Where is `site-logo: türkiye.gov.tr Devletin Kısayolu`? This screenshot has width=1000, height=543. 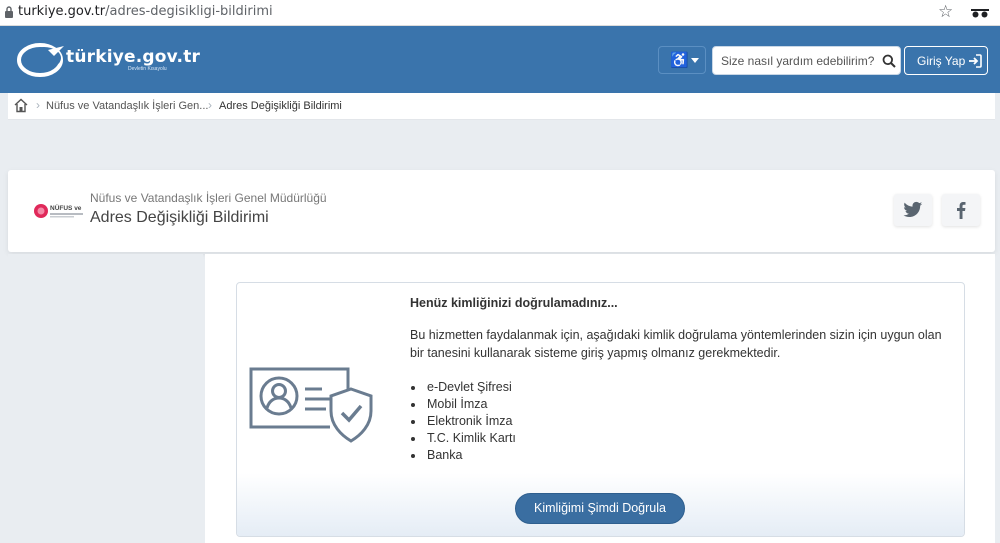 site-logo: türkiye.gov.tr Devletin Kısayolu is located at coordinates (108, 59).